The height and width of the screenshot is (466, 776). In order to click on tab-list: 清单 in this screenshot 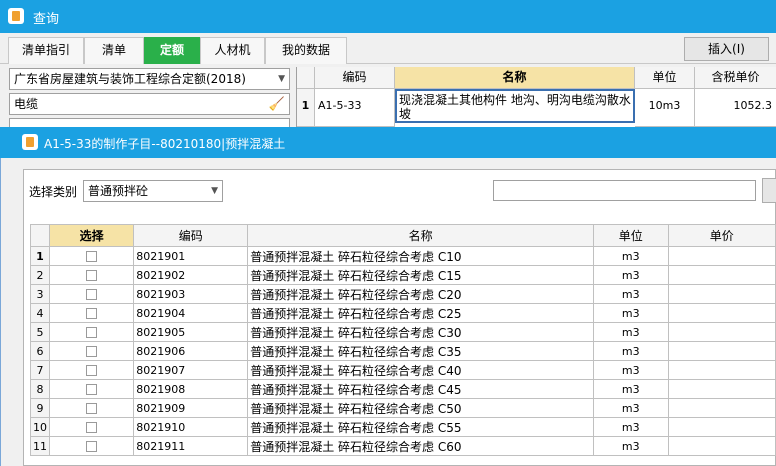, I will do `click(114, 50)`.